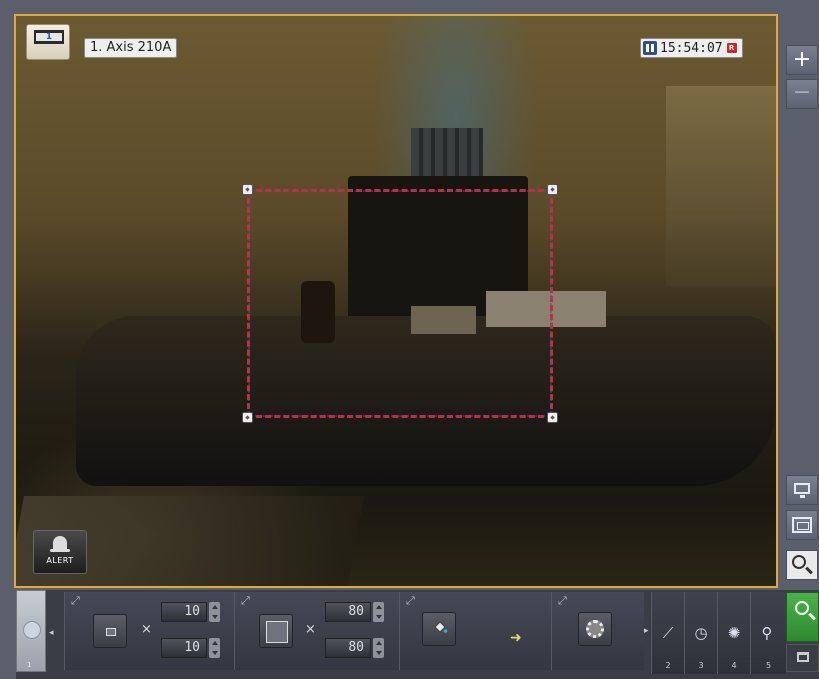 This screenshot has height=679, width=819. What do you see at coordinates (60, 544) in the screenshot?
I see `bell-icon` at bounding box center [60, 544].